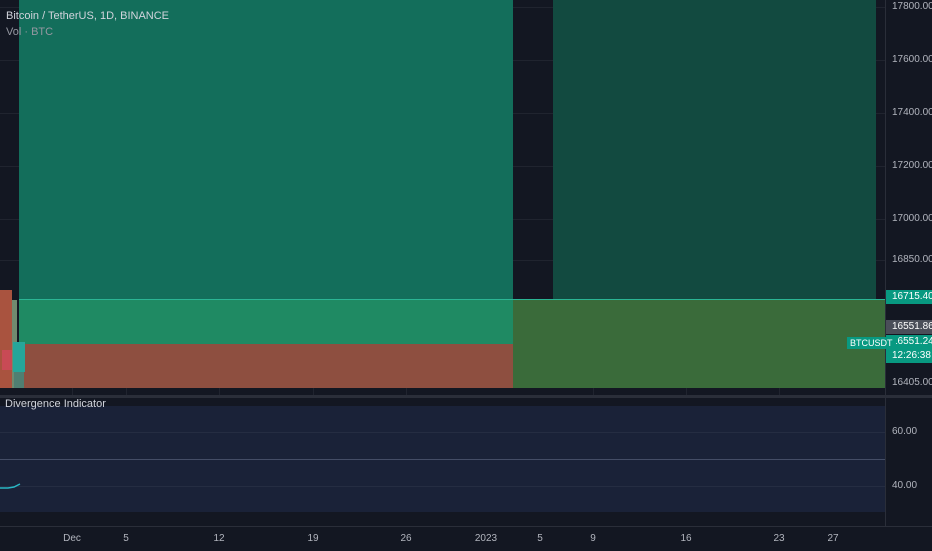 Image resolution: width=932 pixels, height=551 pixels. Describe the element at coordinates (905, 485) in the screenshot. I see `indicator-tick: 40.00` at that location.